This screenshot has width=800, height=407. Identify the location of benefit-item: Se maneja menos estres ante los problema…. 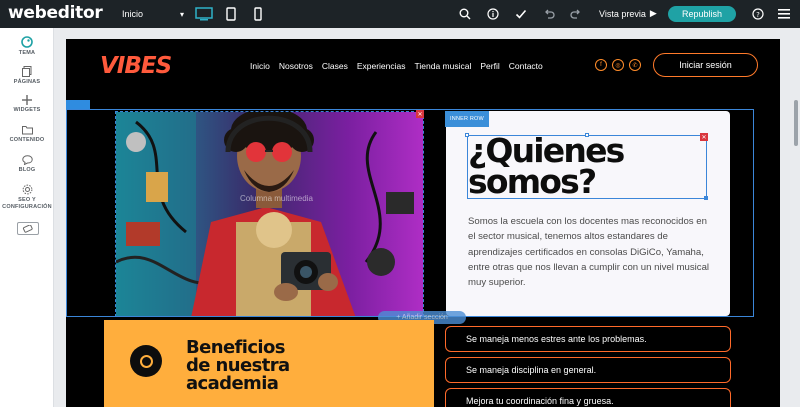
(588, 339).